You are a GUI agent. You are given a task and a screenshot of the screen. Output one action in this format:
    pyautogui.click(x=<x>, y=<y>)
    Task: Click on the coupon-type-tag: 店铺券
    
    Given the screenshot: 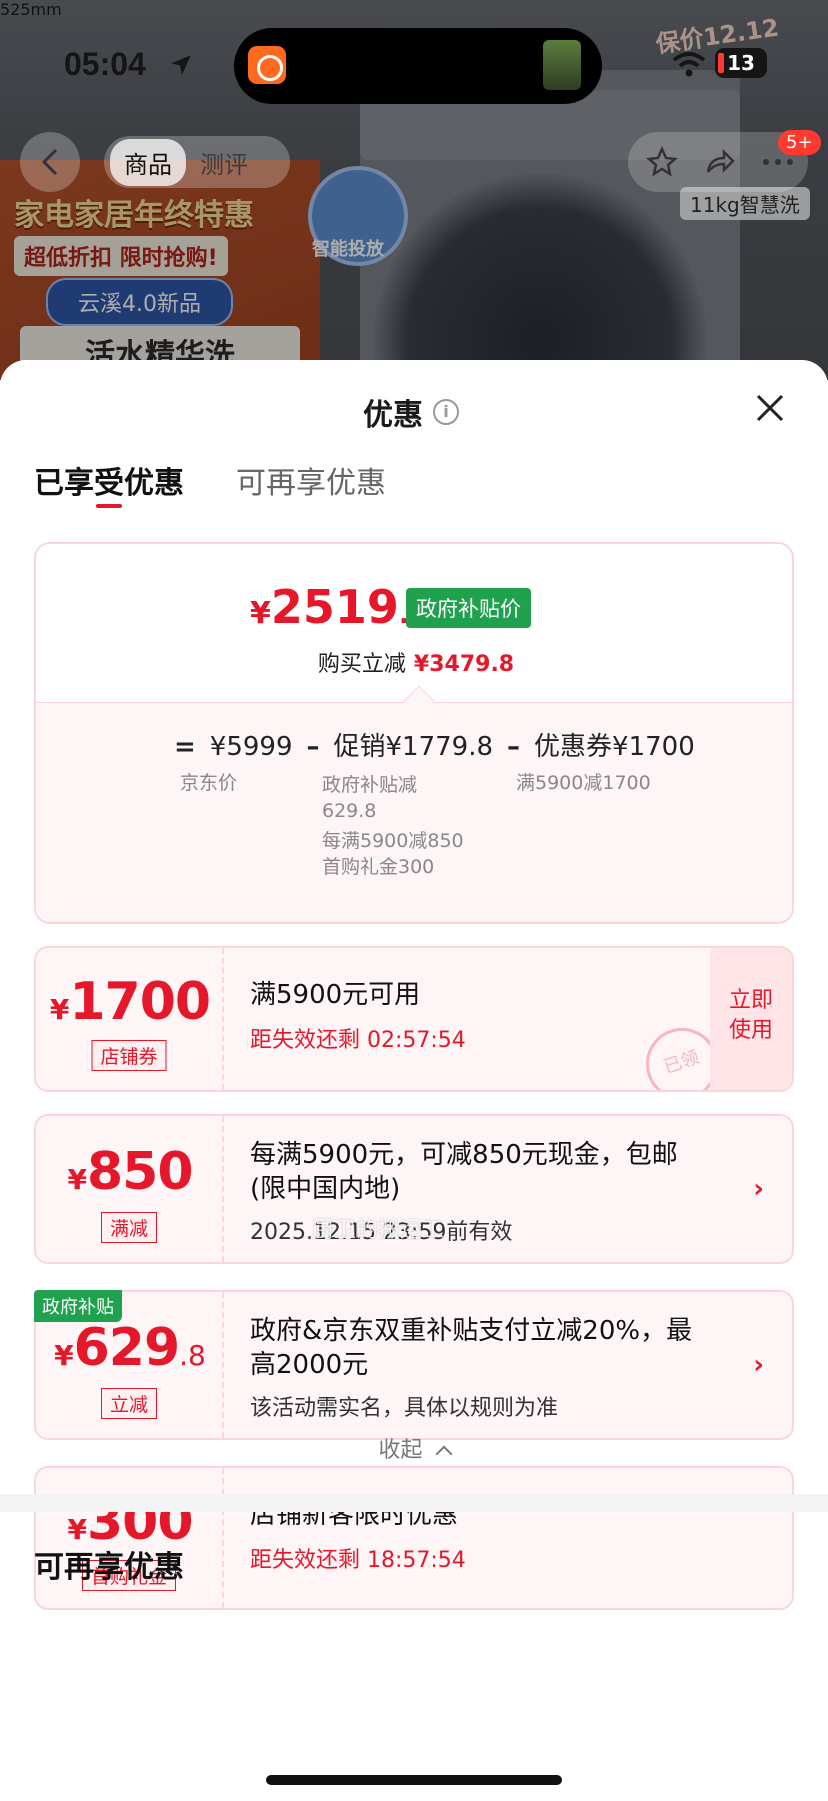 What is the action you would take?
    pyautogui.click(x=129, y=1055)
    